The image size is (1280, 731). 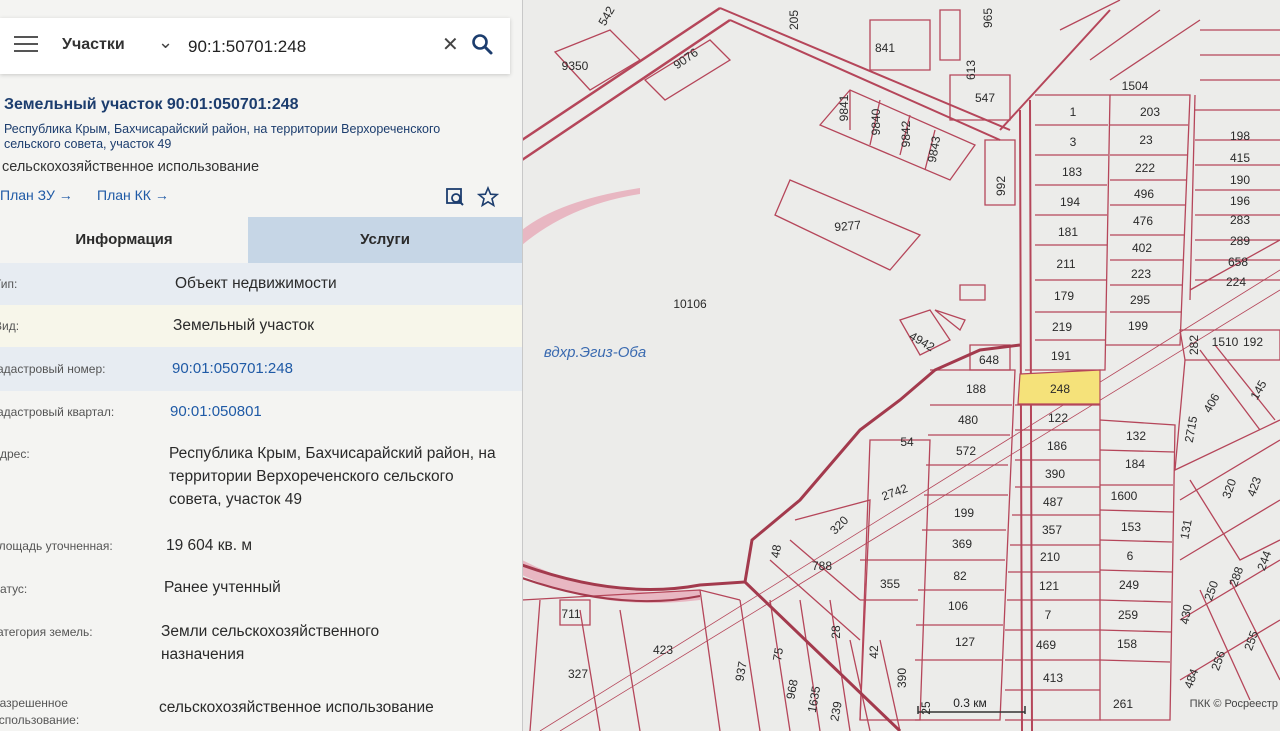 What do you see at coordinates (971, 70) in the screenshot?
I see `parcel-label: 613` at bounding box center [971, 70].